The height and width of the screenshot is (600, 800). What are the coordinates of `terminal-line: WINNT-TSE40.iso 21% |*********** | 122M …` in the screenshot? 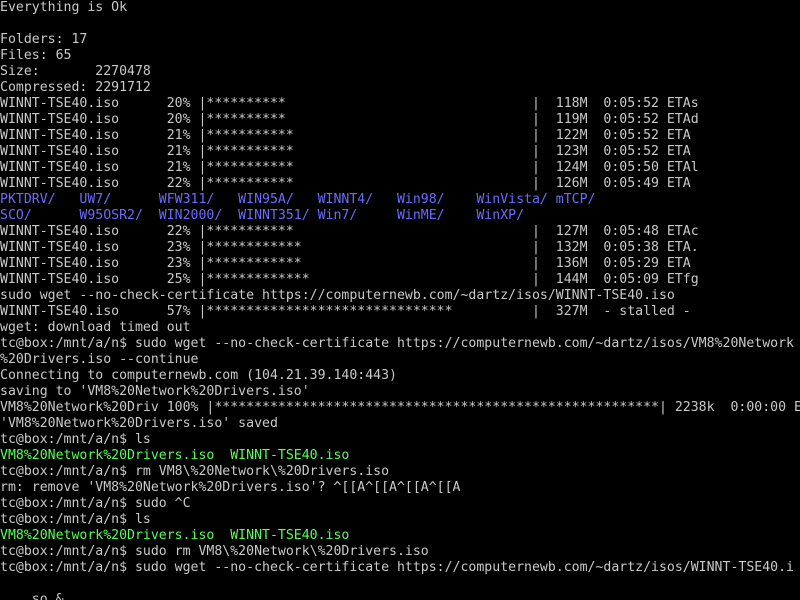 It's located at (345, 136).